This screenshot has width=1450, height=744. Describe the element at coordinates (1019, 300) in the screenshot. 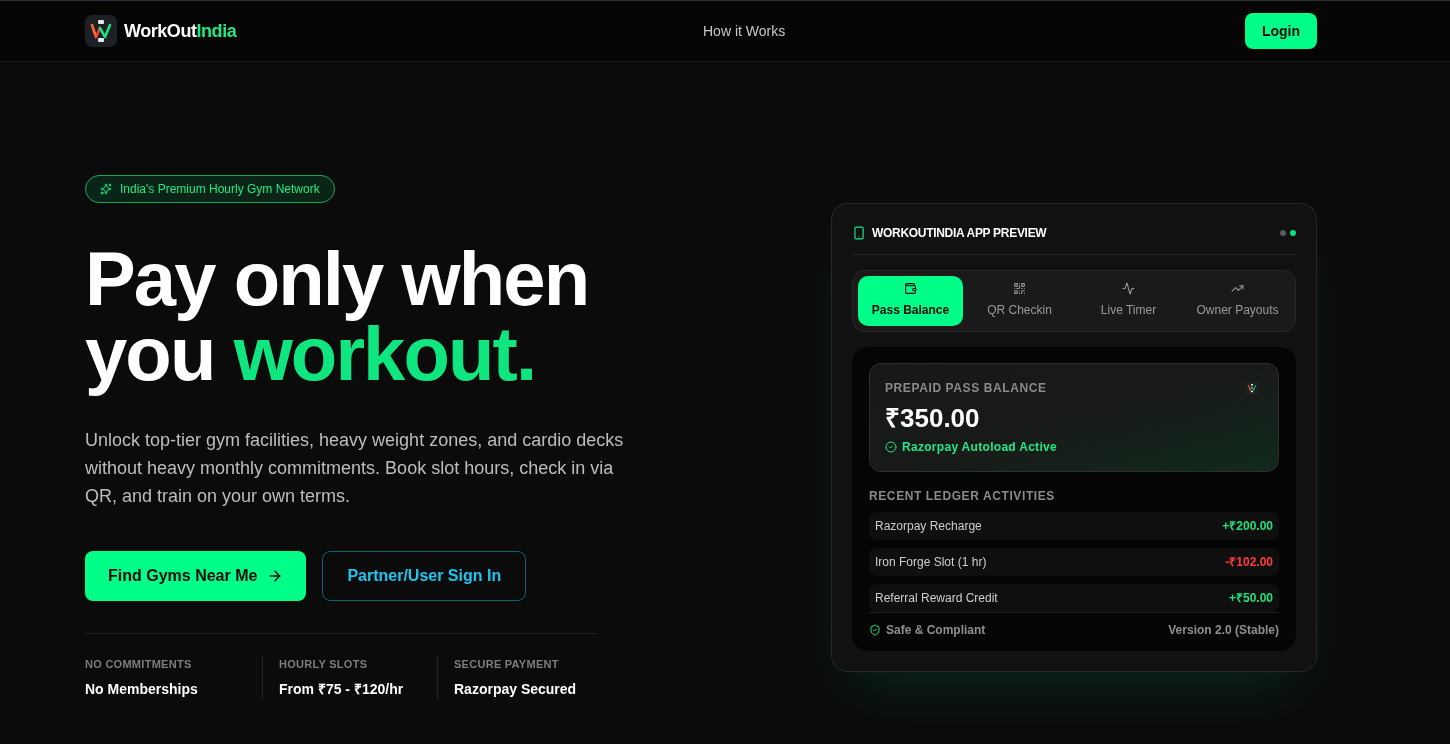

I see `preview-tab: QR Checkin` at that location.